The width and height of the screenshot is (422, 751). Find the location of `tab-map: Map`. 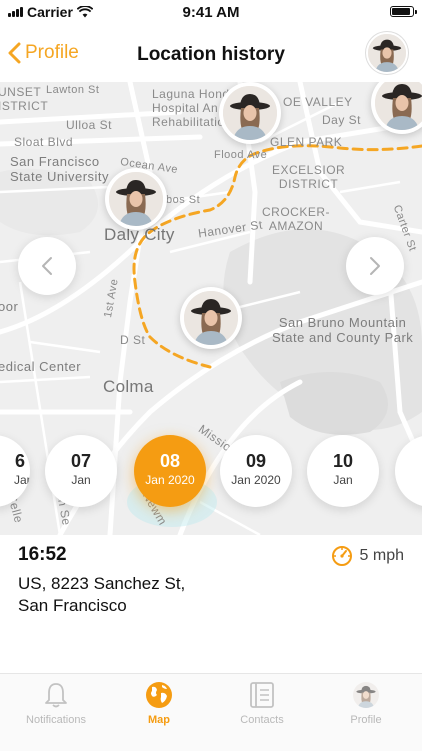

tab-map: Map is located at coordinates (159, 703).